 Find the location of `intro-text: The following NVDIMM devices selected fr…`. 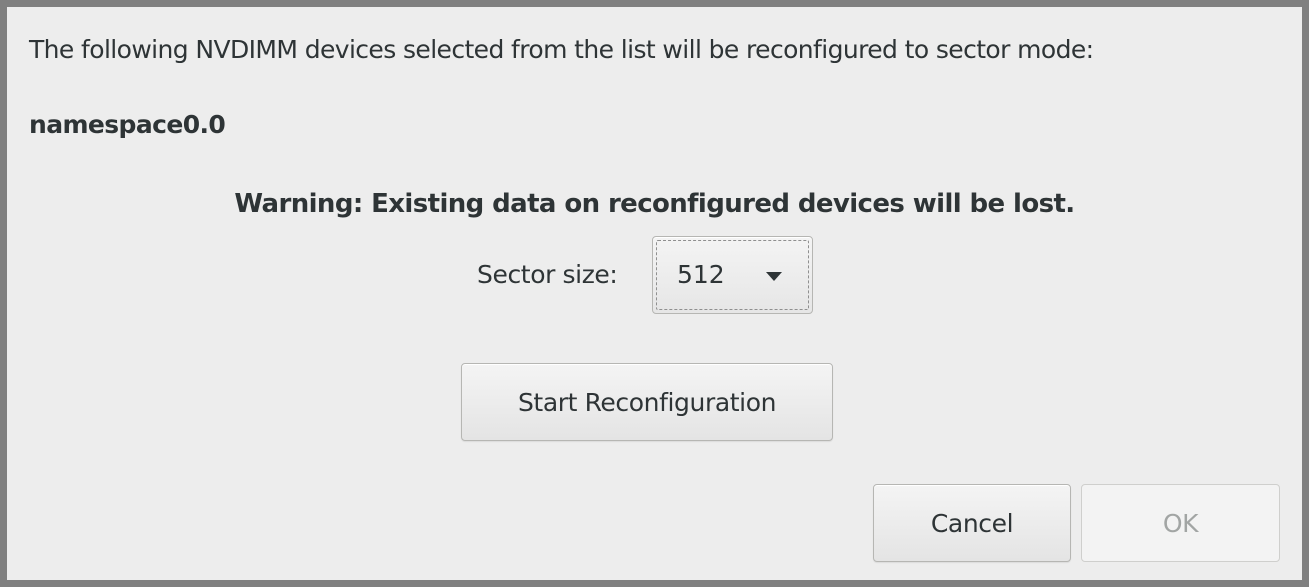

intro-text: The following NVDIMM devices selected fr… is located at coordinates (561, 49).